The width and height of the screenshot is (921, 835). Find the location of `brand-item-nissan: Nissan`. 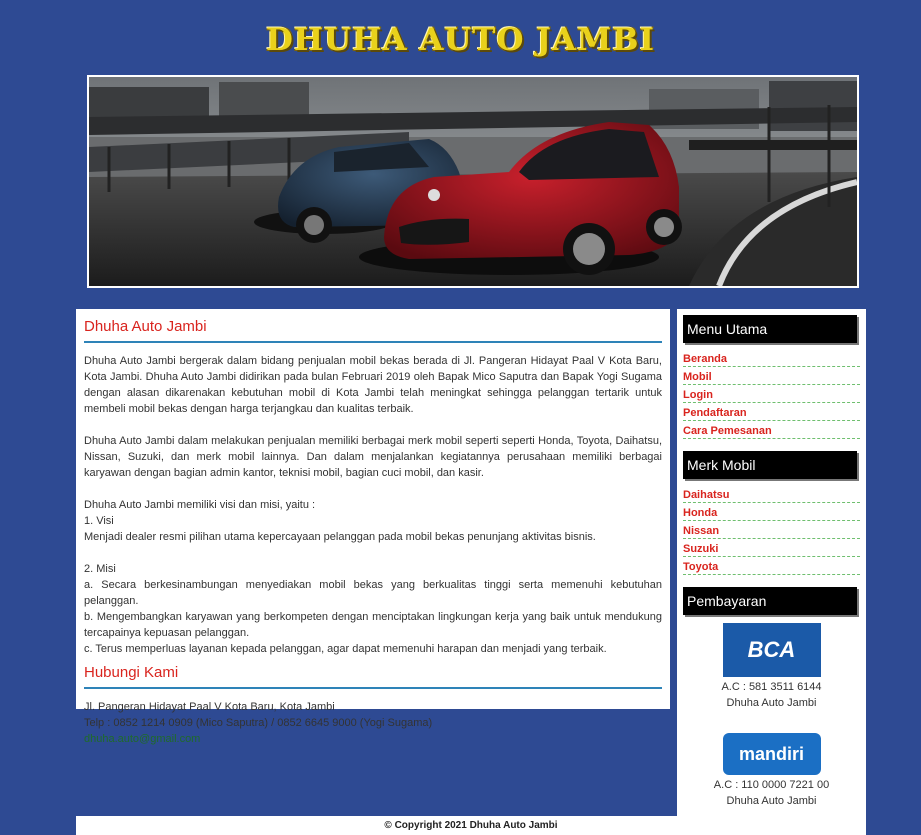

brand-item-nissan: Nissan is located at coordinates (771, 530).